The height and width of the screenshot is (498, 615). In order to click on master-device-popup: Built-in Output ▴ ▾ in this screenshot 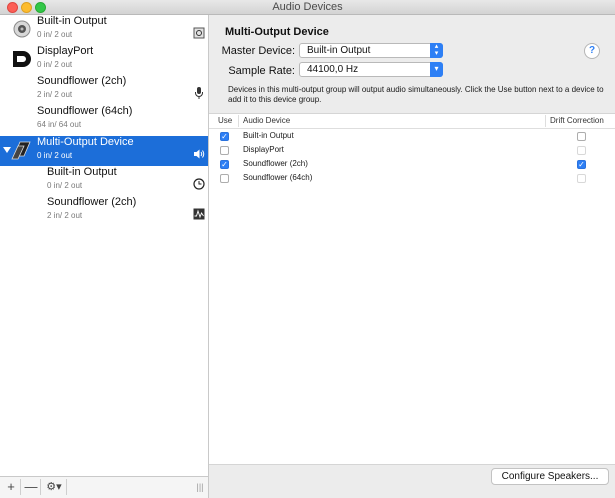, I will do `click(371, 50)`.